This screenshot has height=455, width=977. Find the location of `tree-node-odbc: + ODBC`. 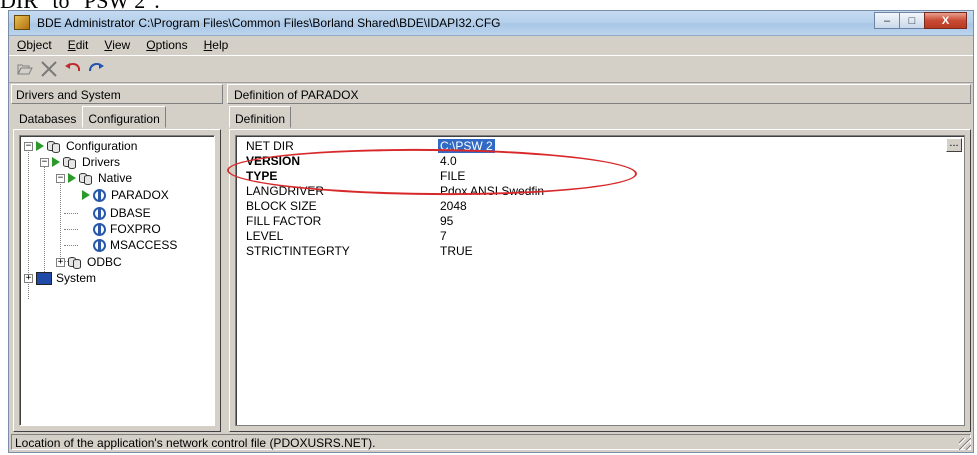

tree-node-odbc: + ODBC is located at coordinates (89, 262).